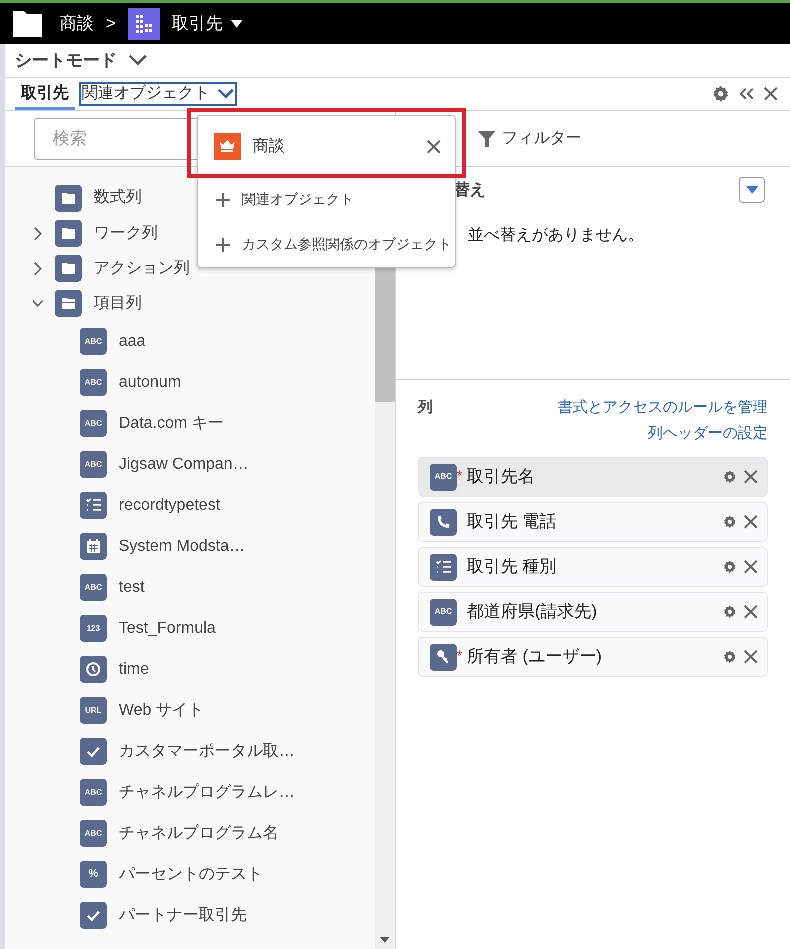  I want to click on column-item: 取引先 電話, so click(593, 522).